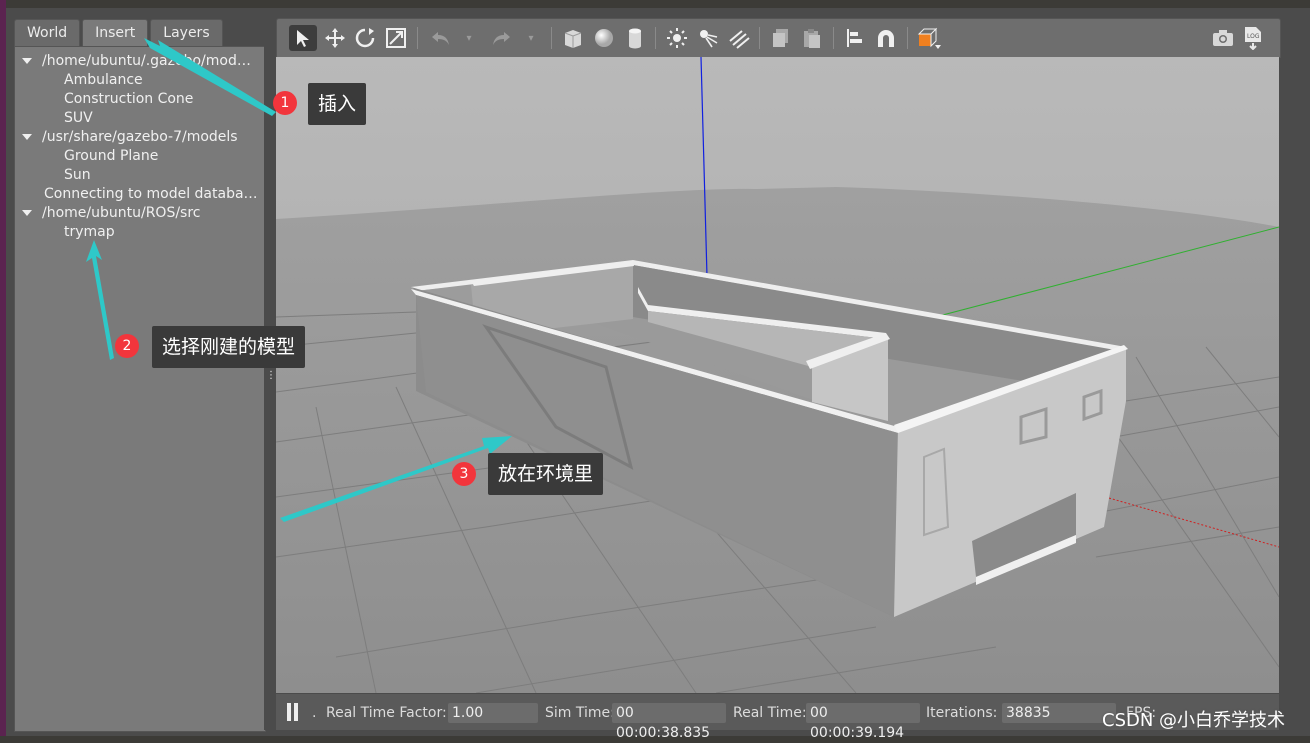 The height and width of the screenshot is (743, 1310). I want to click on arrow-2-icon, so click(100, 300).